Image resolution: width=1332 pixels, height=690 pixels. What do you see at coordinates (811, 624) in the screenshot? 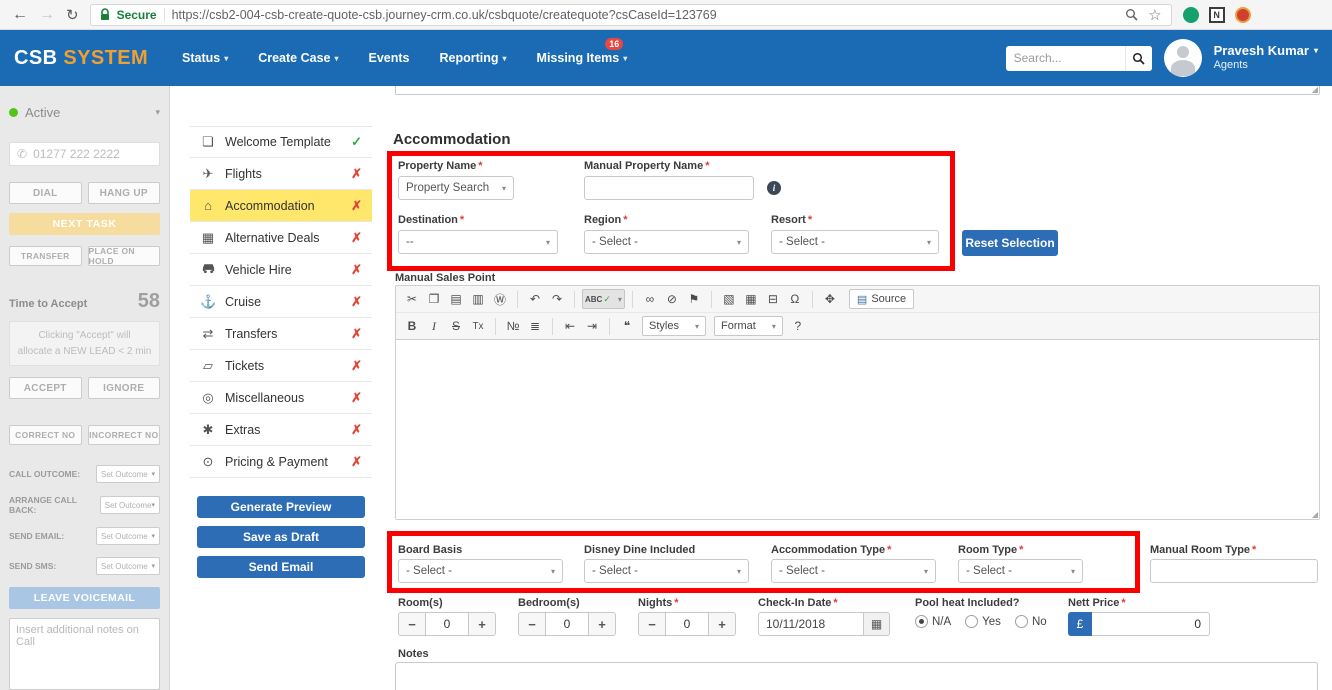
I see `check-in-date-input` at bounding box center [811, 624].